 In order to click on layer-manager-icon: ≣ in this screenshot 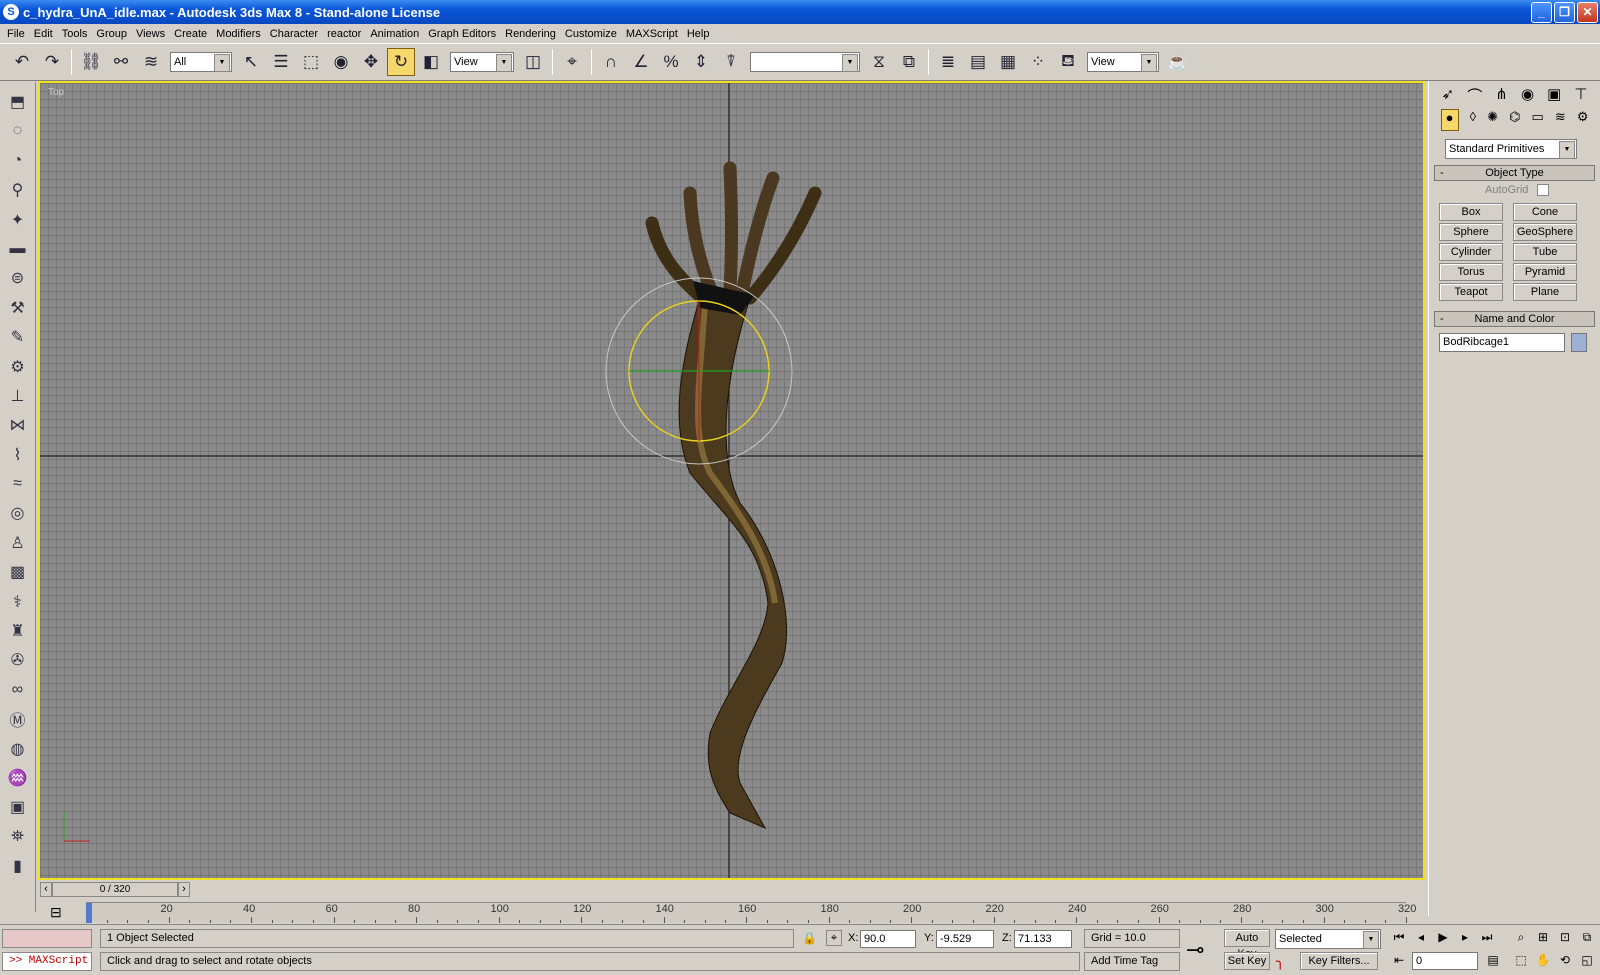, I will do `click(948, 62)`.